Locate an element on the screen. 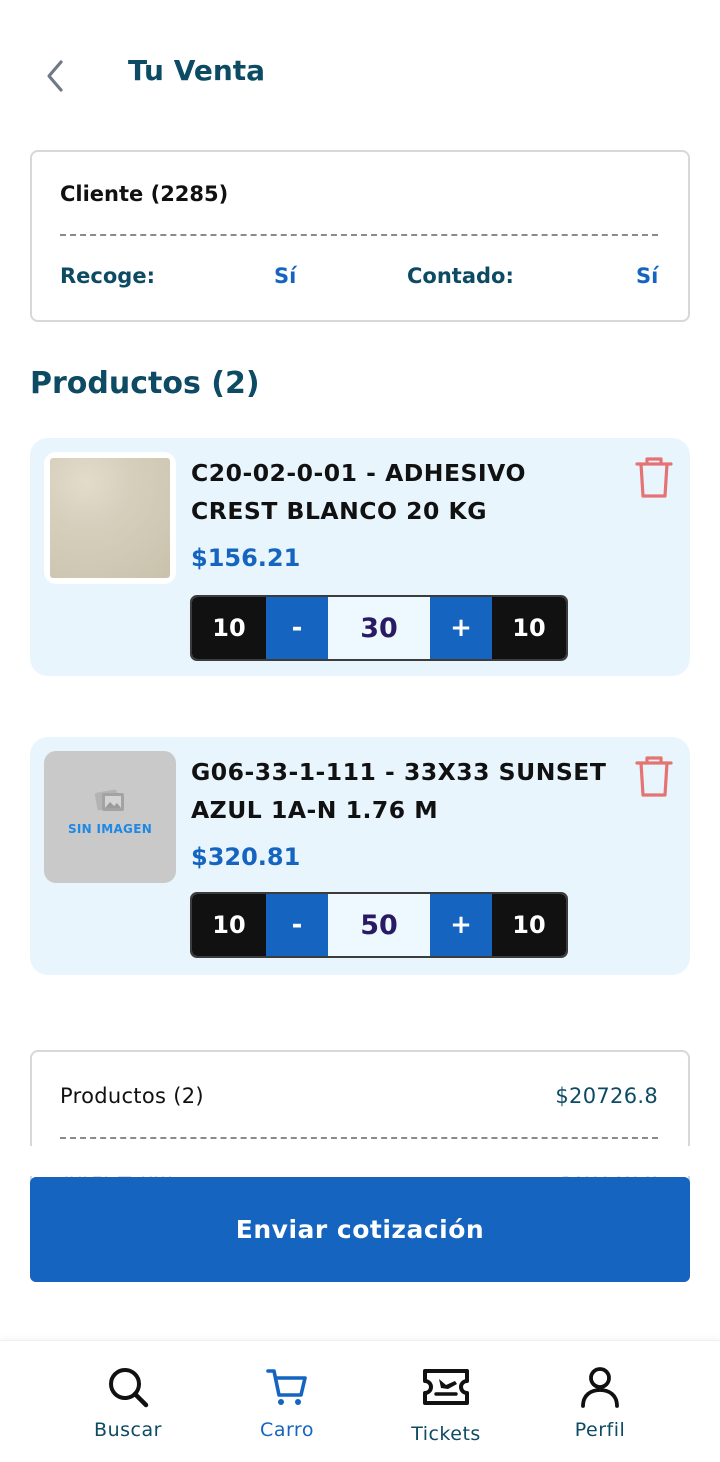 The image size is (720, 1462). ticket-icon is located at coordinates (446, 1387).